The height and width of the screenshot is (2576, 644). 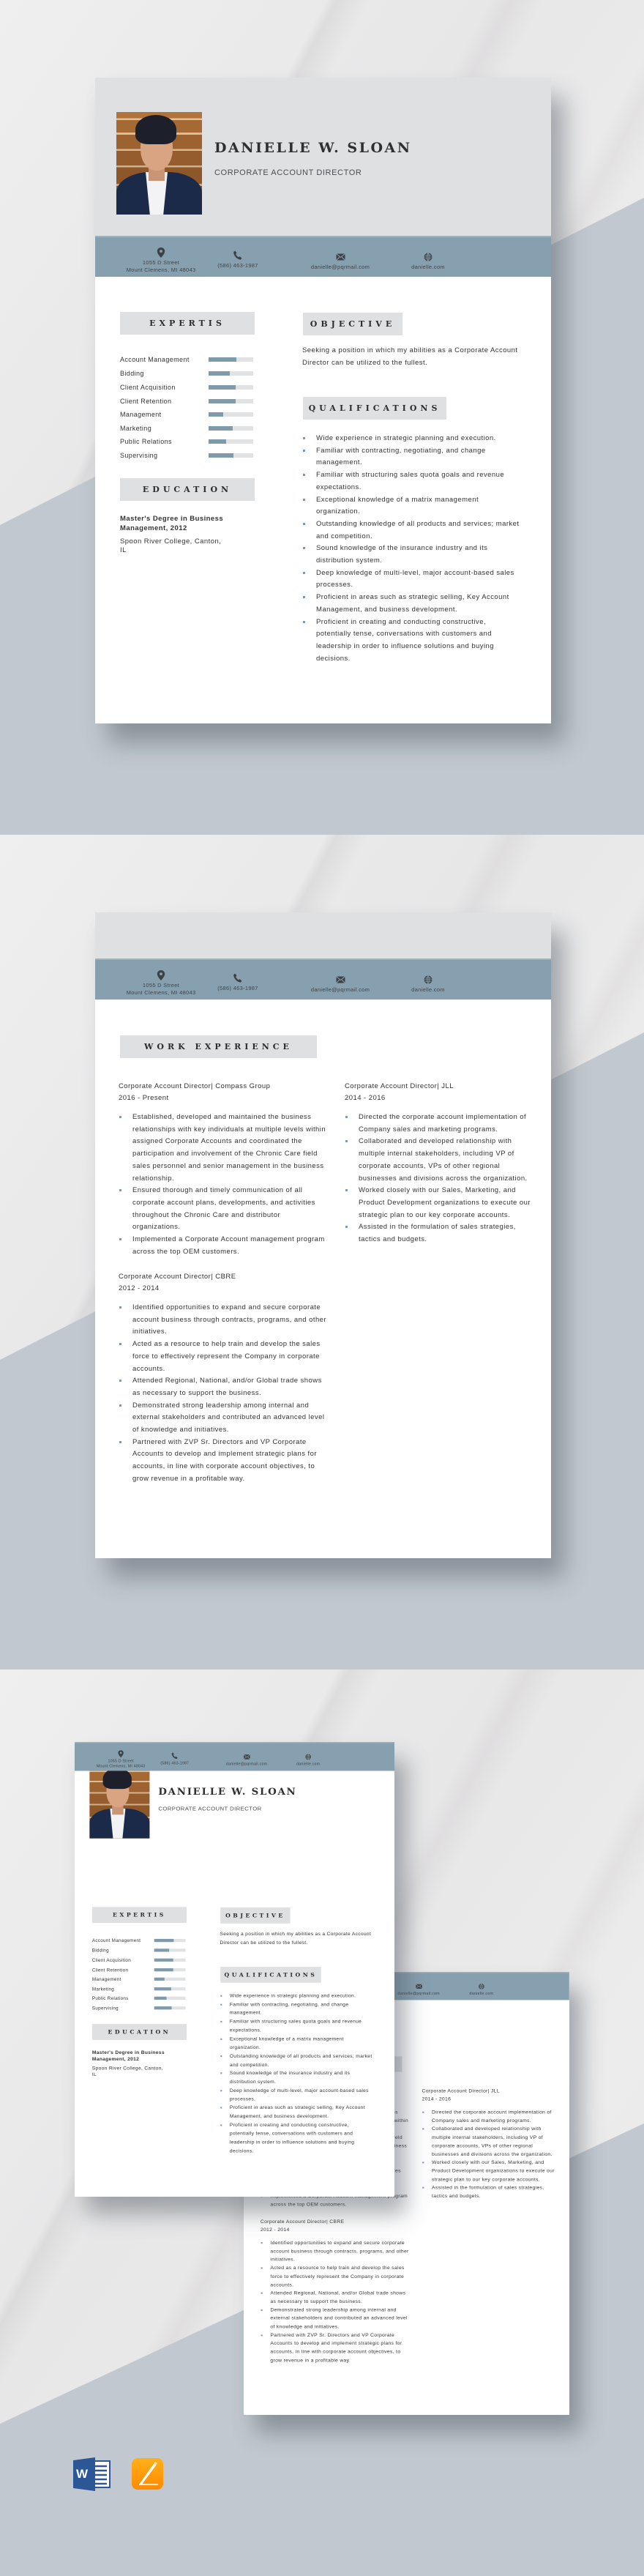 I want to click on profile-photo, so click(x=159, y=163).